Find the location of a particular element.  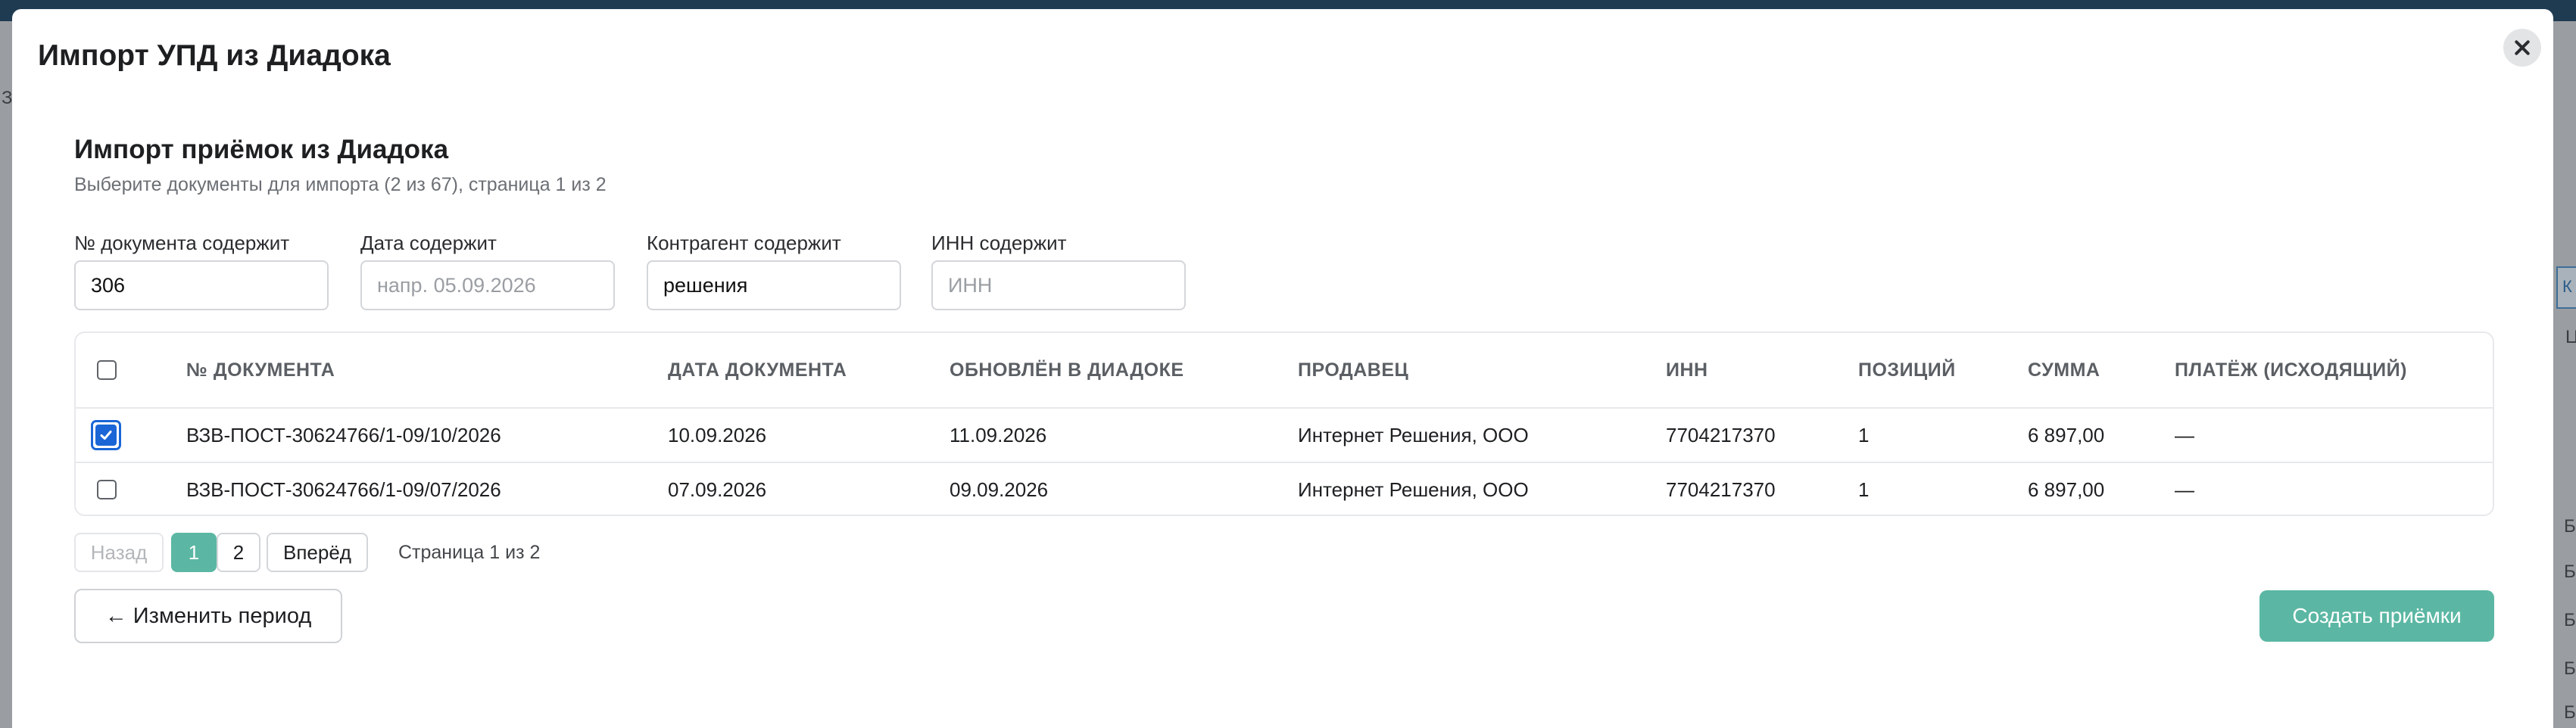

close-icon is located at coordinates (2522, 47).